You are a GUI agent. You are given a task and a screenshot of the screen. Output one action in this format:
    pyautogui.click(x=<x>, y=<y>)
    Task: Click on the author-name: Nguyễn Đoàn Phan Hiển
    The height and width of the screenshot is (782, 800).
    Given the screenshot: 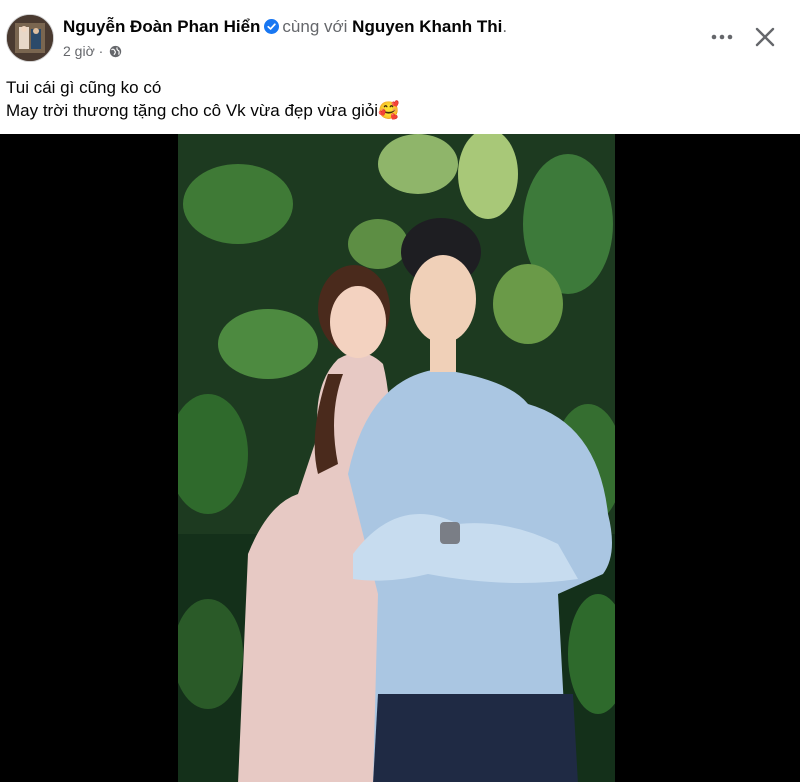 What is the action you would take?
    pyautogui.click(x=161, y=26)
    